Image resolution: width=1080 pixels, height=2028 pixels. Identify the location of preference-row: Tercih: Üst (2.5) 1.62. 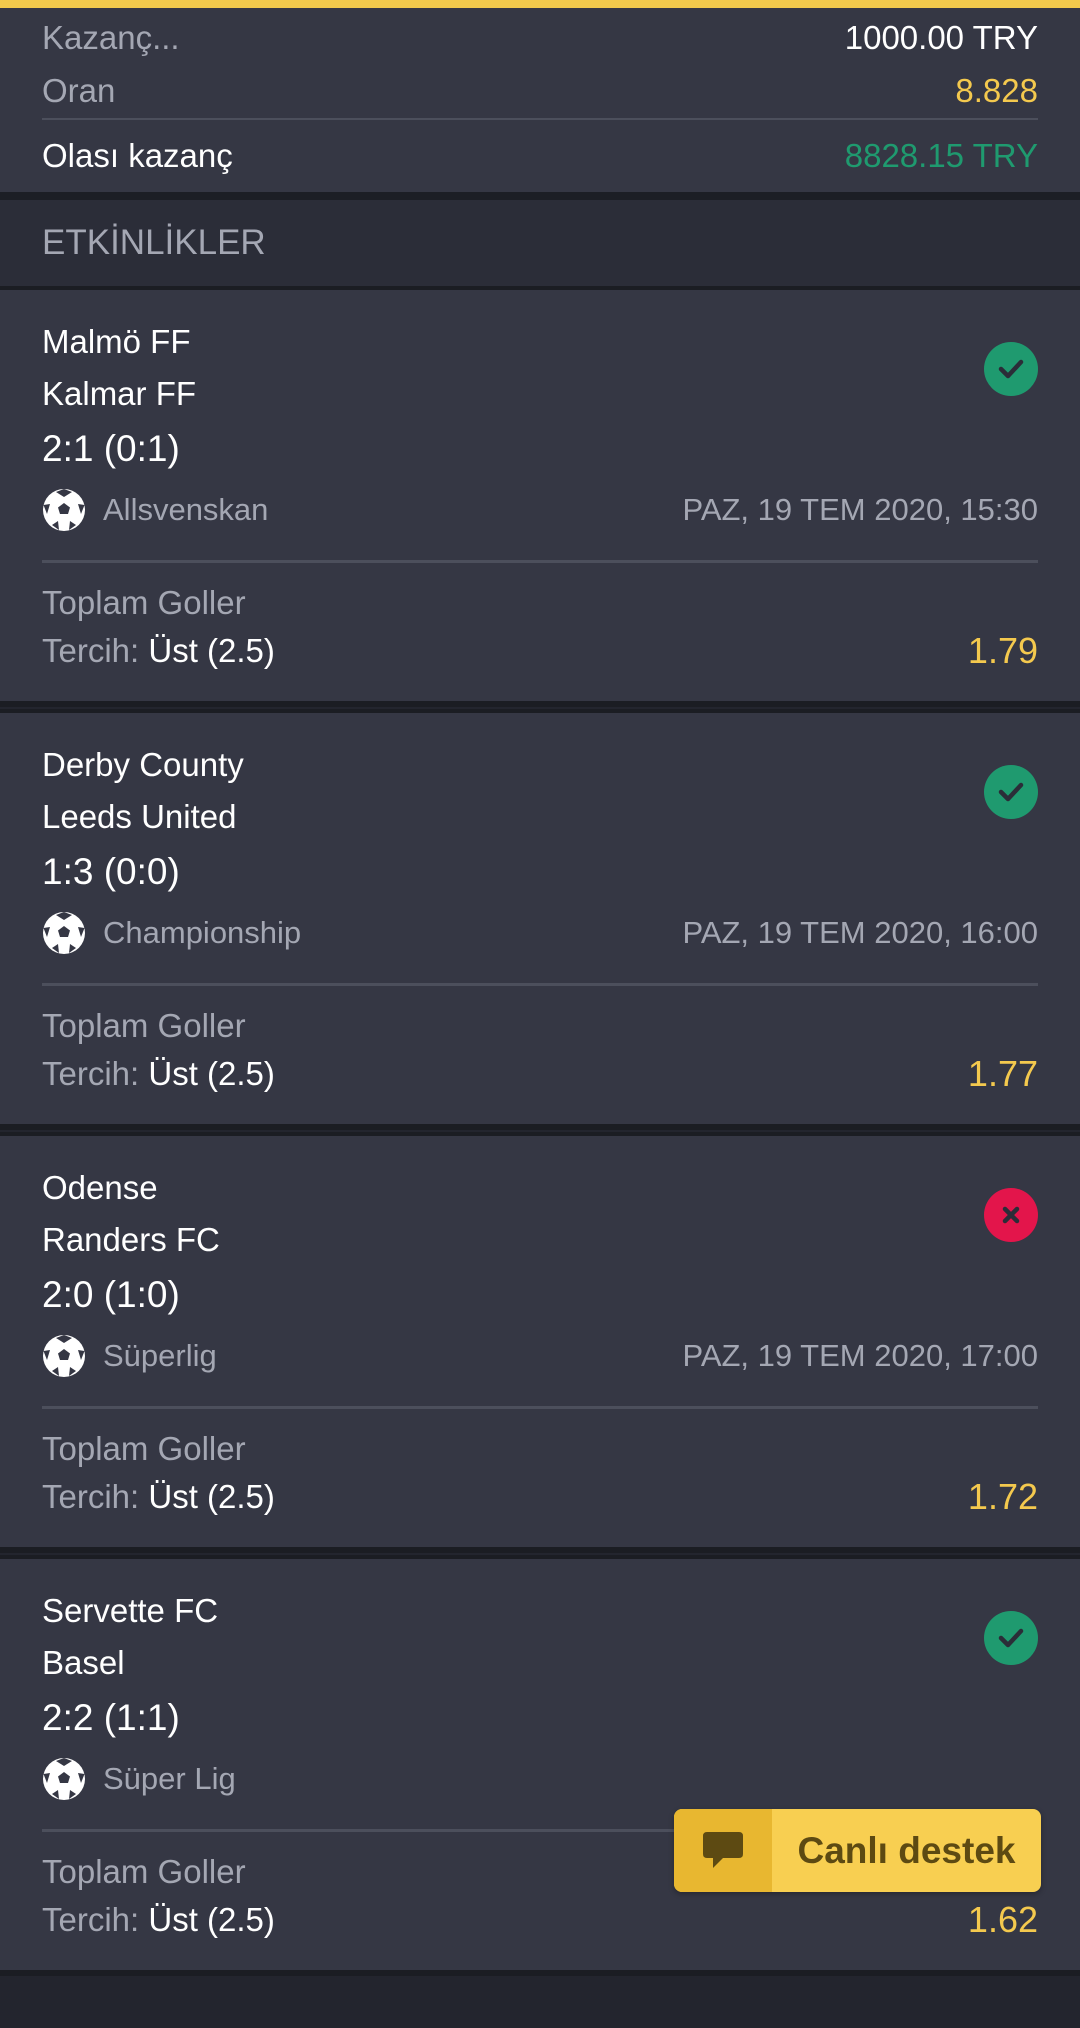
(540, 1920).